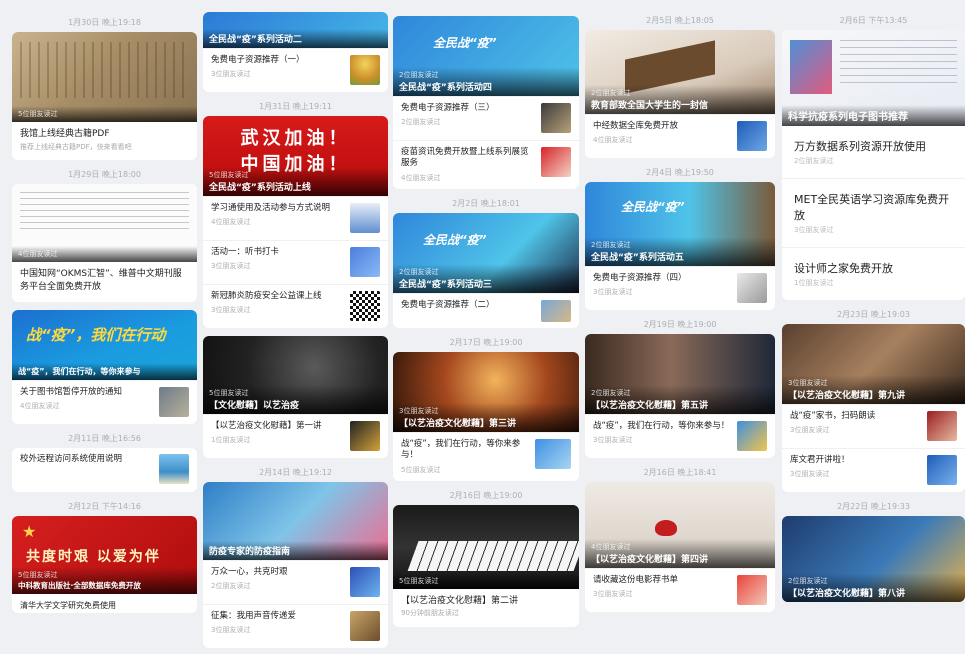  Describe the element at coordinates (680, 136) in the screenshot. I see `list-item: 中经数据全库免费开放 4位朋友读过` at that location.